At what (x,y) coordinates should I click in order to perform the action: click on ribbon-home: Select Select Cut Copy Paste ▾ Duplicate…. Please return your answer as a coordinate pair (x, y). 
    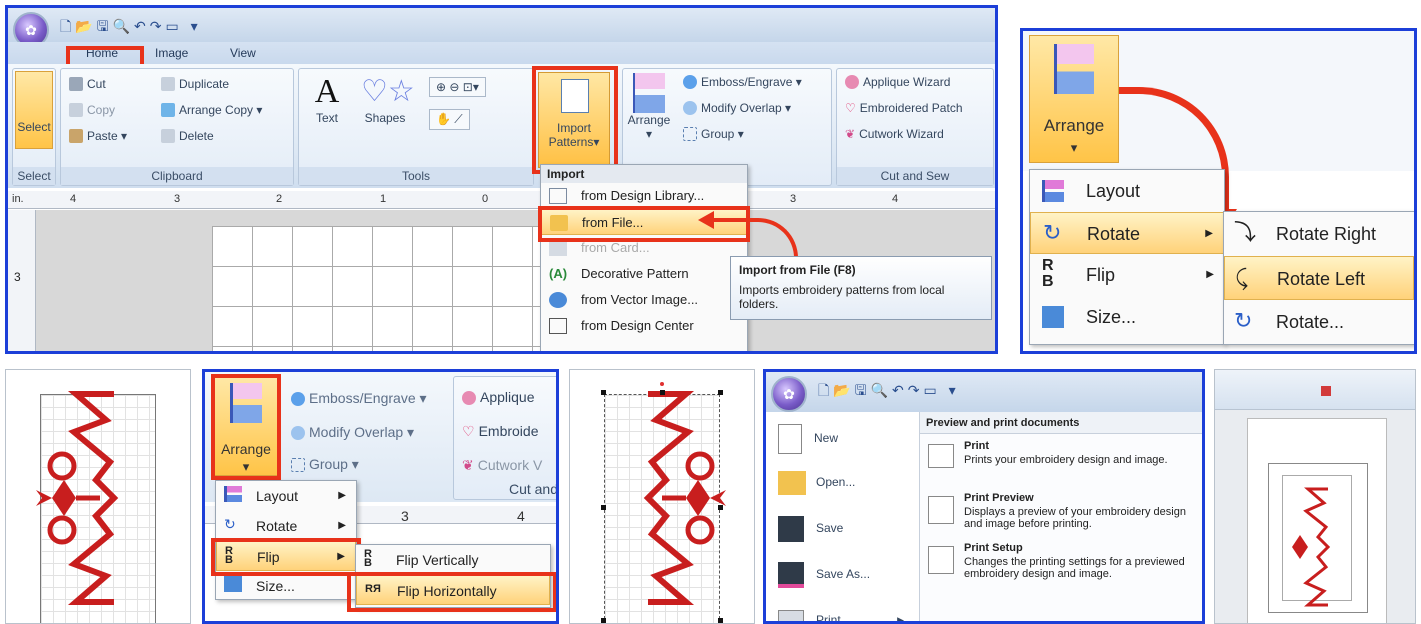
    Looking at the image, I should click on (501, 126).